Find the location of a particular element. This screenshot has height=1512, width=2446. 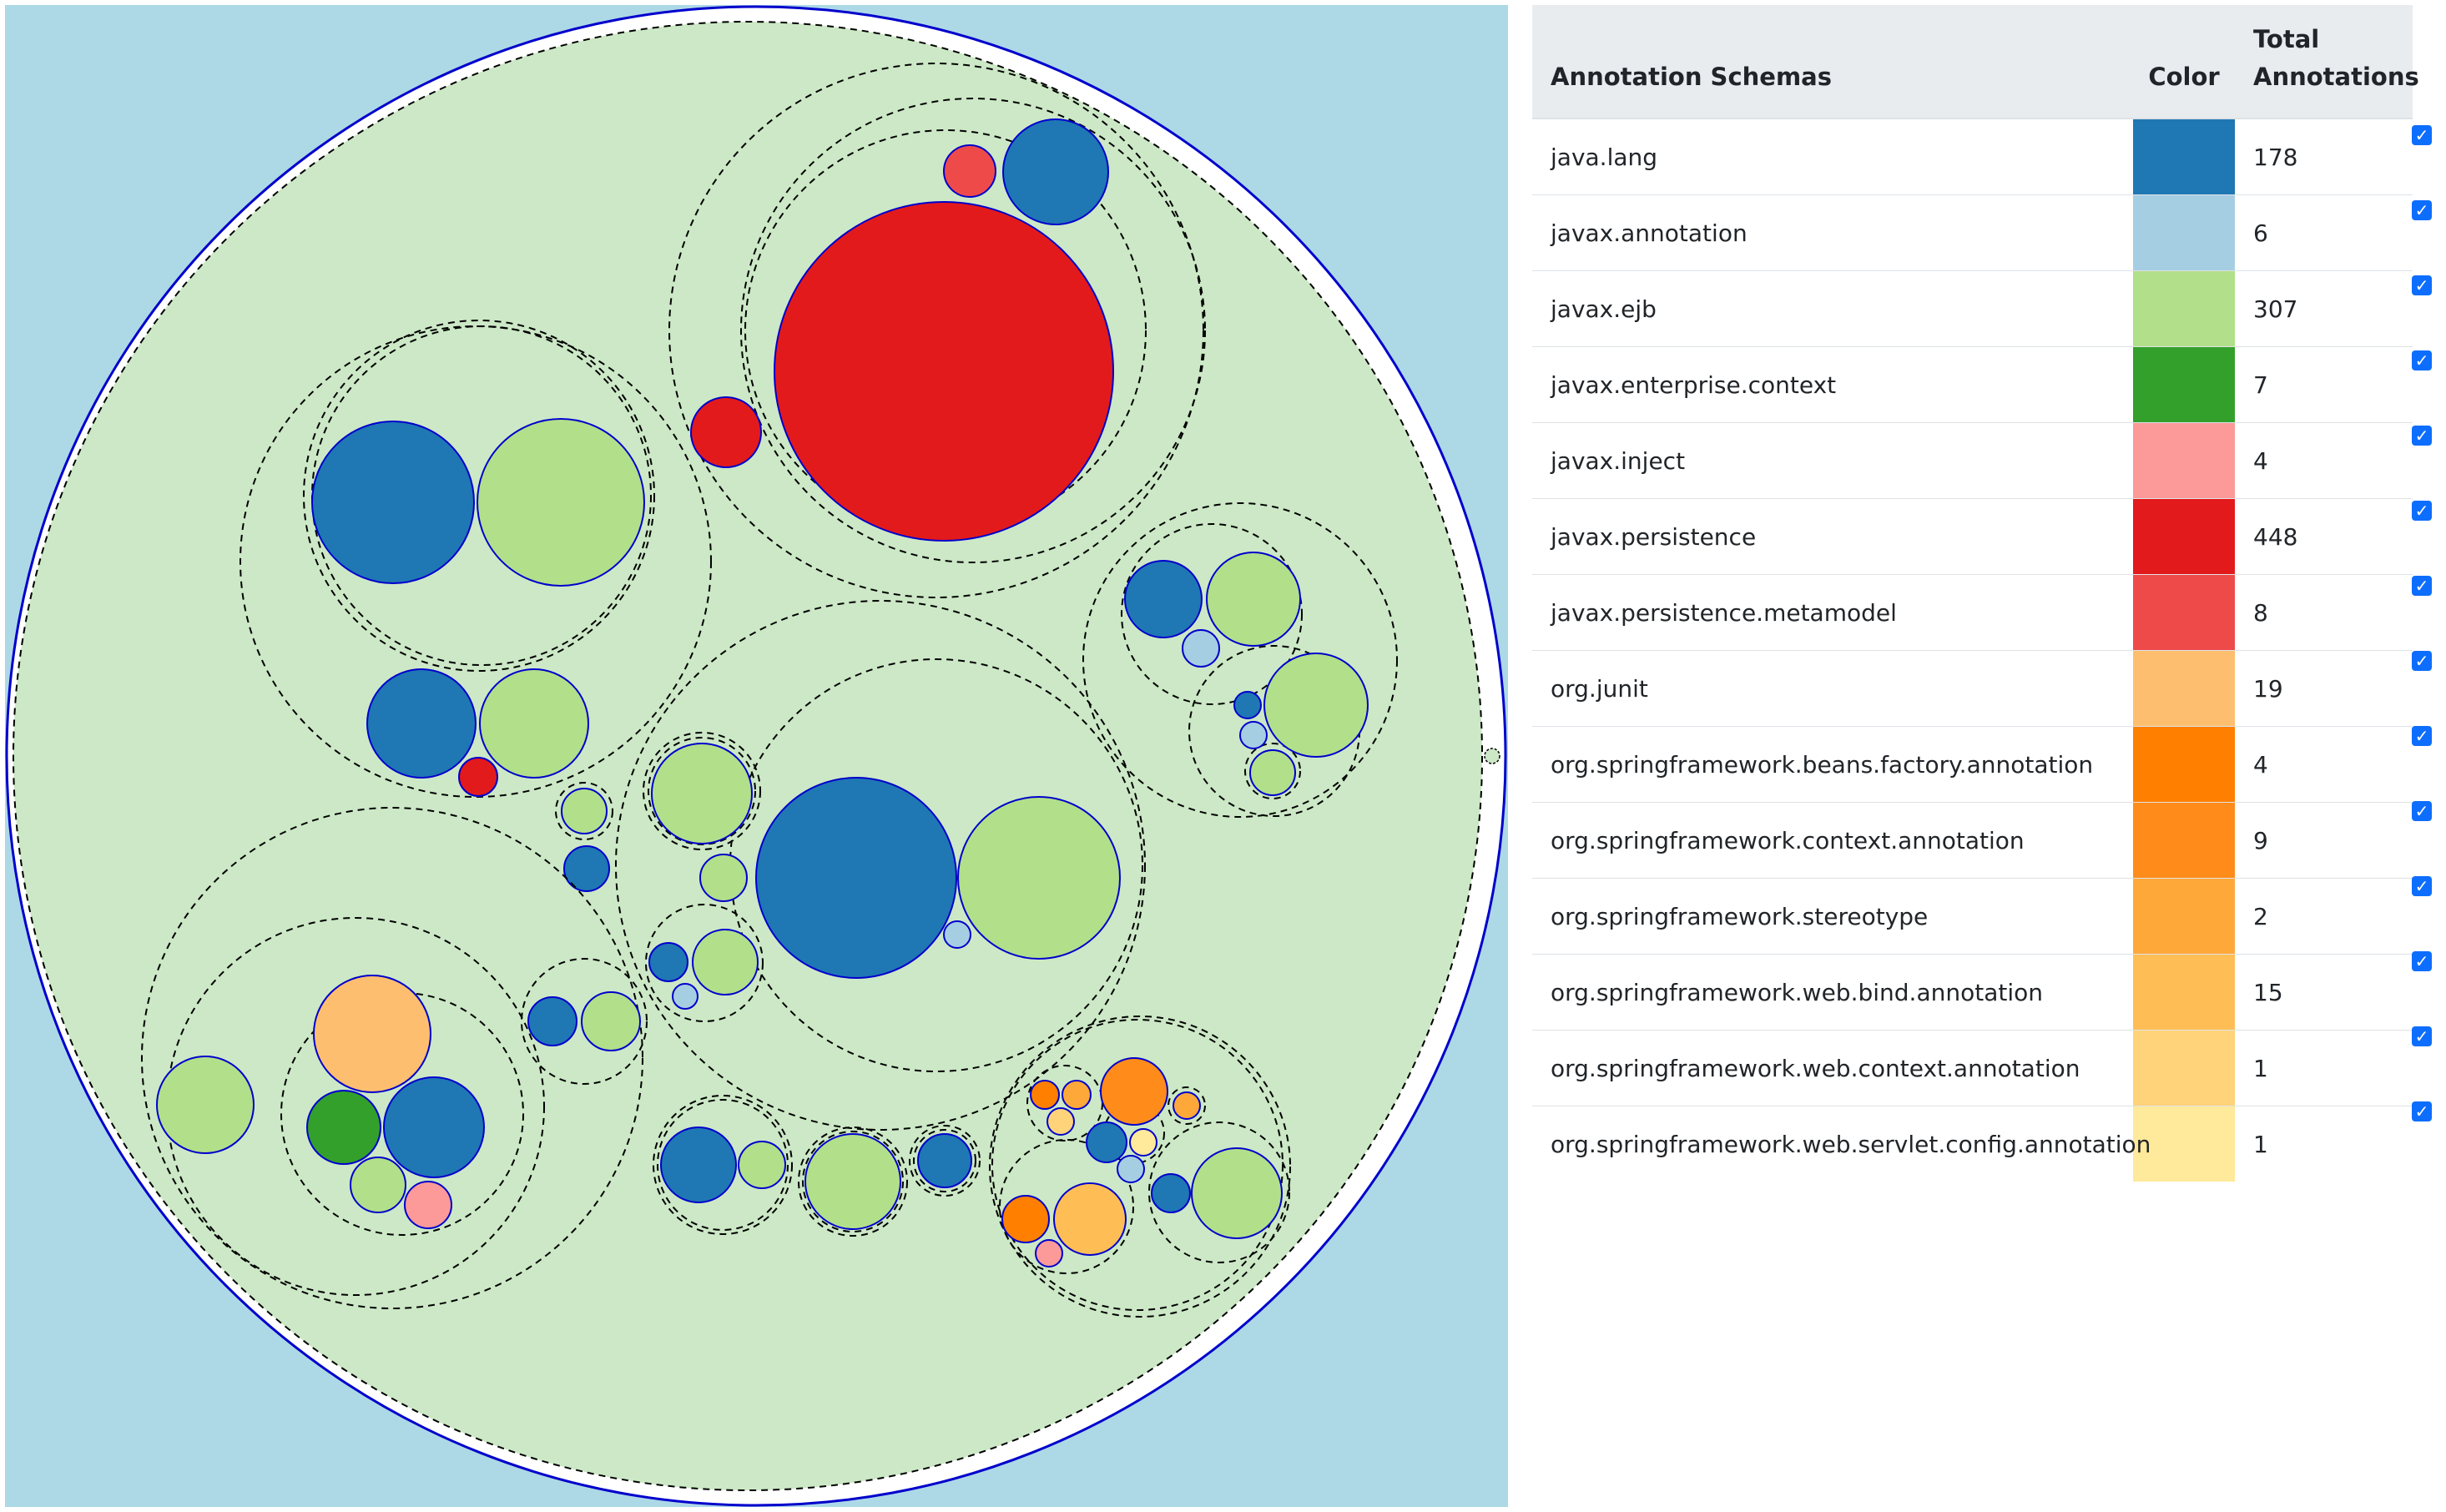

legend-row: javax.enterprise.context 7 is located at coordinates (1972, 384).